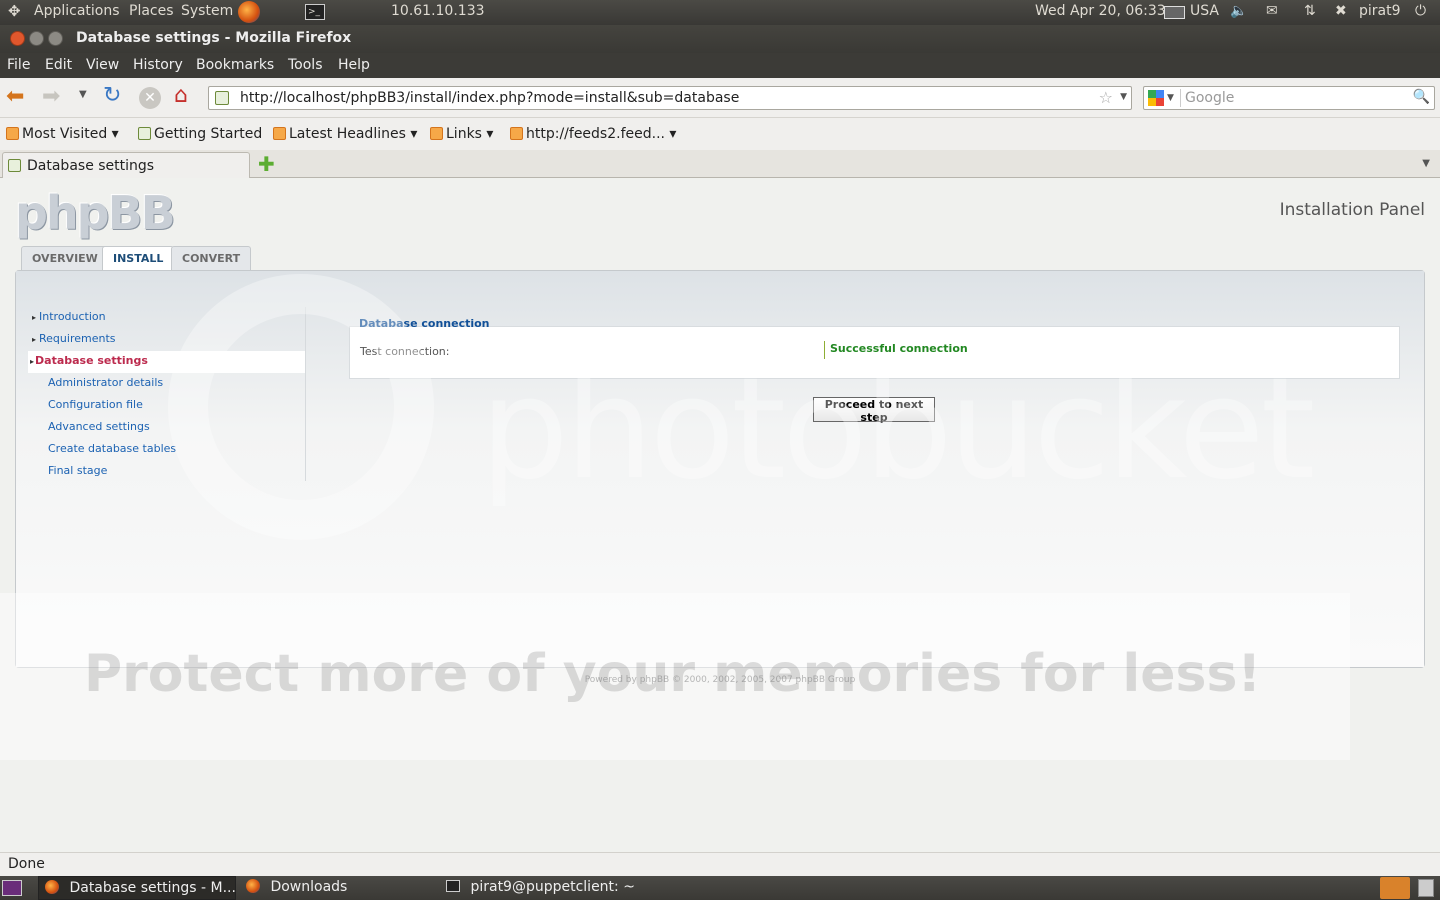 The image size is (1440, 900). Describe the element at coordinates (14, 11) in the screenshot. I see `ubuntu-logo-icon: ✥` at that location.